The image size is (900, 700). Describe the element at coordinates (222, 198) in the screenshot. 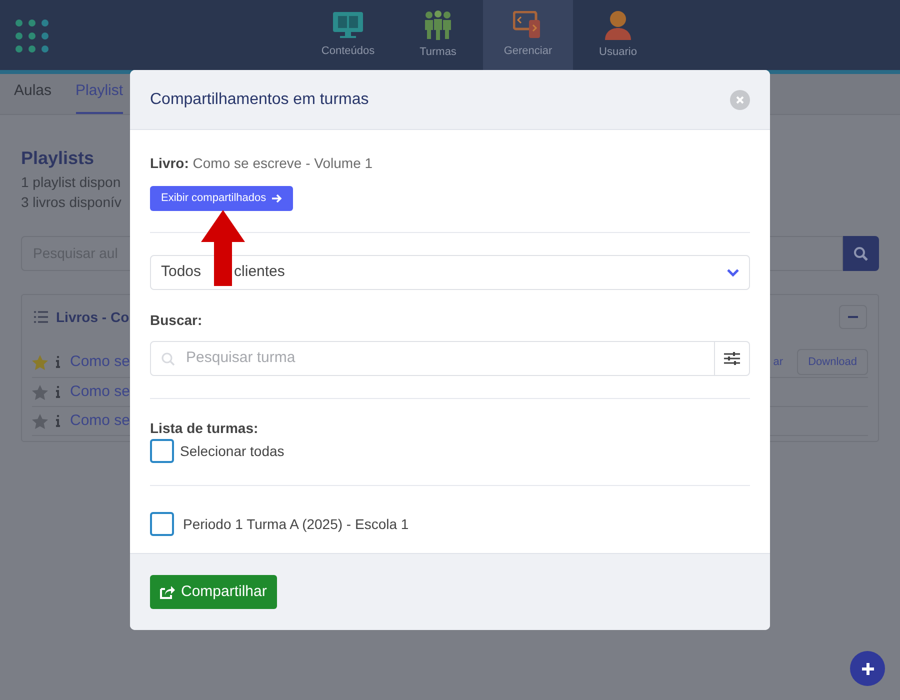

I see `show-shared-button: Exibir compartilhados` at that location.